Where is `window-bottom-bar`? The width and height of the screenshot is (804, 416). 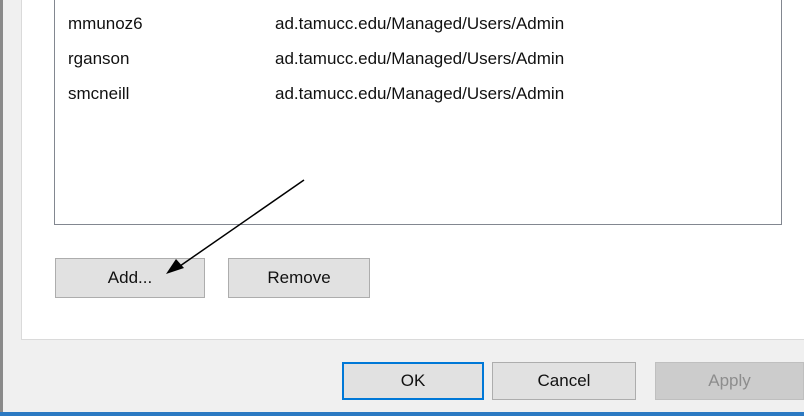
window-bottom-bar is located at coordinates (402, 414).